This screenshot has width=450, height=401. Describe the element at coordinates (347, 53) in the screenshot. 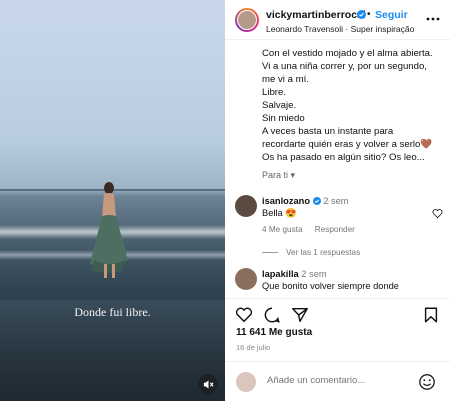

I see `caption-line: Con el vestido mojado y el alma abierta.` at that location.